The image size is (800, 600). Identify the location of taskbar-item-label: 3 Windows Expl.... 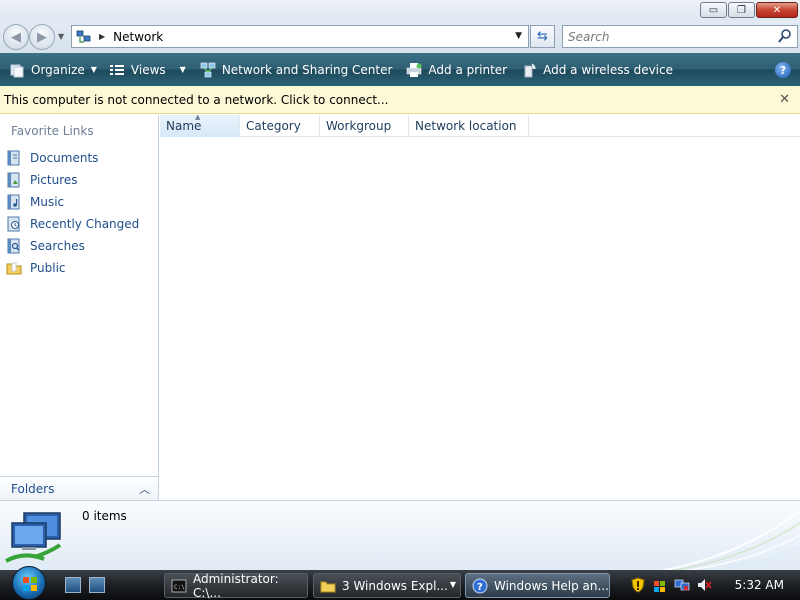
(395, 585).